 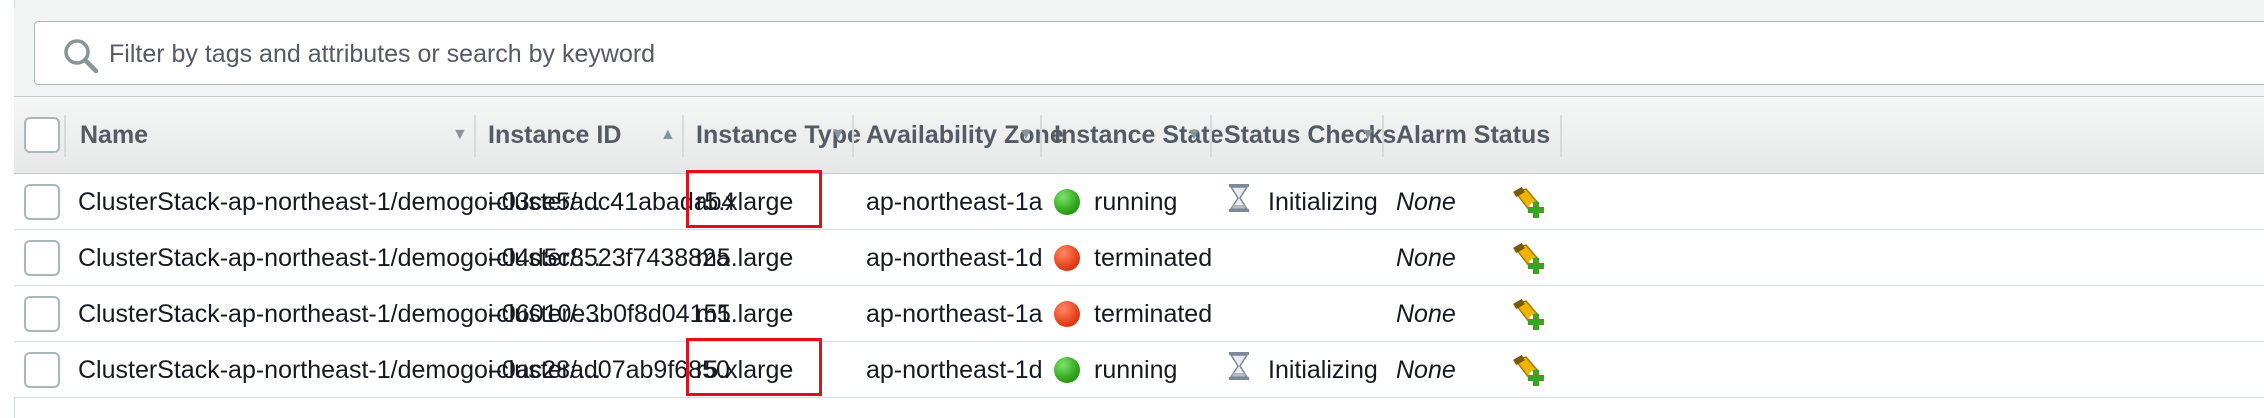 What do you see at coordinates (42, 135) in the screenshot?
I see `select-all-checkbox` at bounding box center [42, 135].